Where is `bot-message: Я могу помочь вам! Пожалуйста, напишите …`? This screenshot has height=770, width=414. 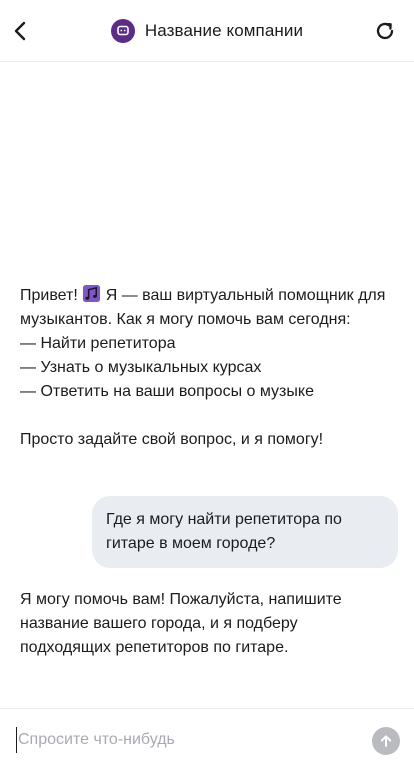 bot-message: Я могу помочь вам! Пожалуйста, напишите … is located at coordinates (181, 623).